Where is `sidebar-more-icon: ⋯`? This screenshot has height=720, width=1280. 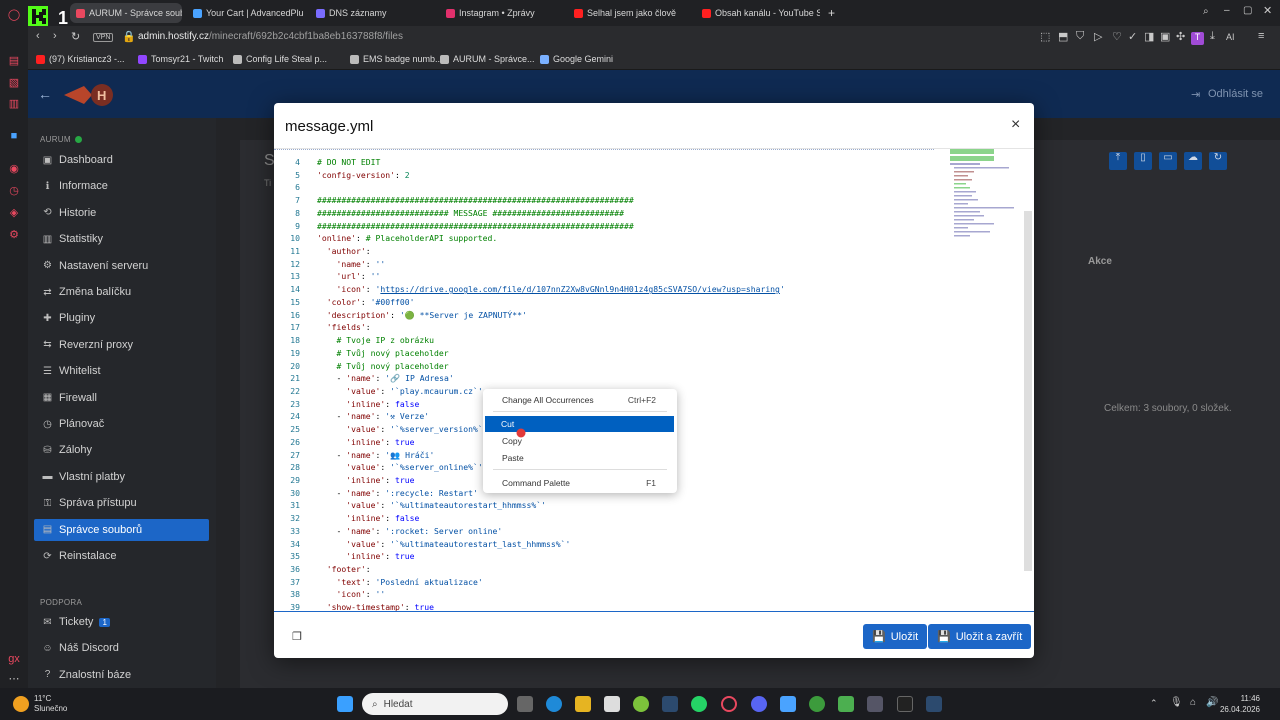
sidebar-more-icon: ⋯ is located at coordinates (14, 678).